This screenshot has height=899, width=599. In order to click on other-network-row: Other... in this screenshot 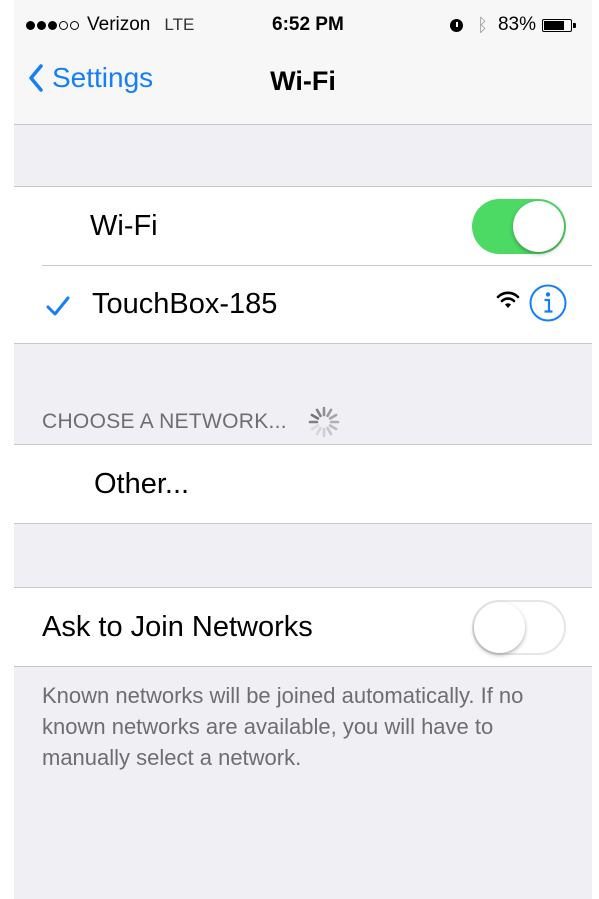, I will do `click(303, 484)`.